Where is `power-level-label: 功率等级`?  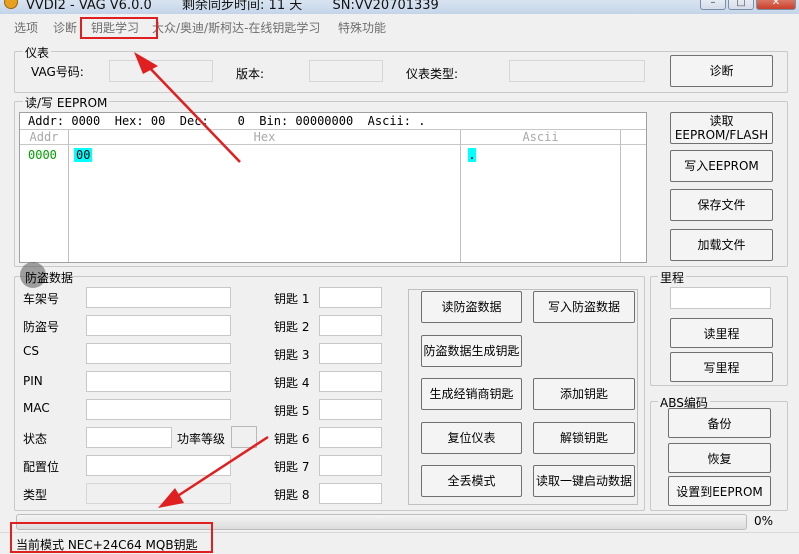 power-level-label: 功率等级 is located at coordinates (201, 439).